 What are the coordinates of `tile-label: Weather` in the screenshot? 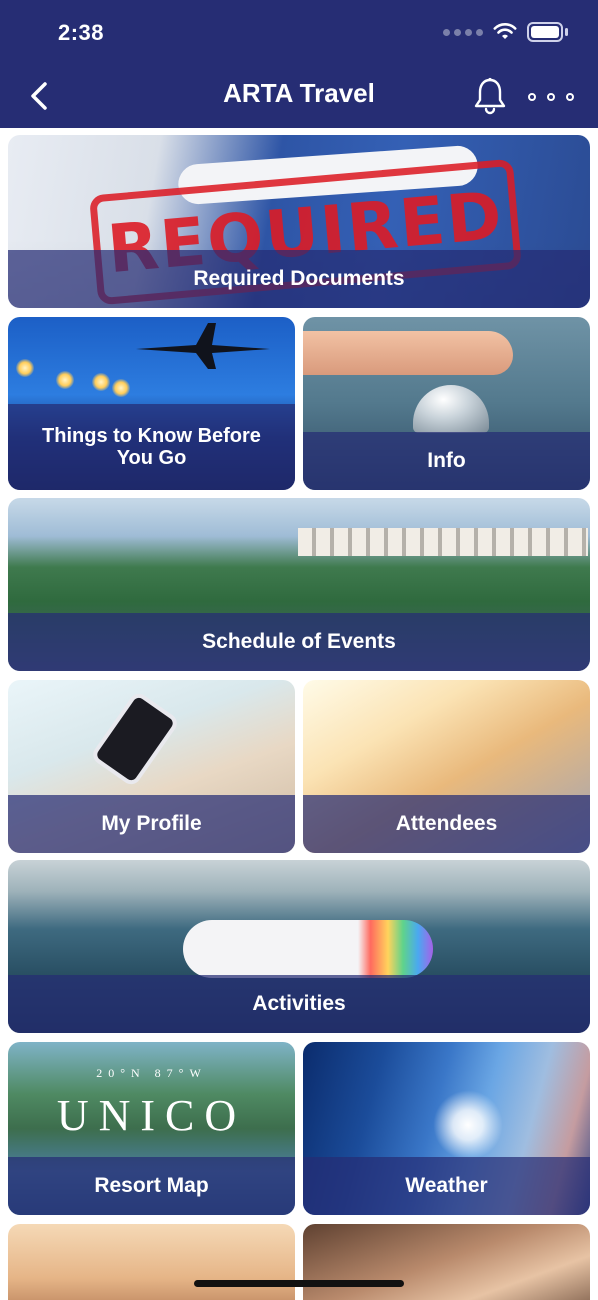 It's located at (446, 1186).